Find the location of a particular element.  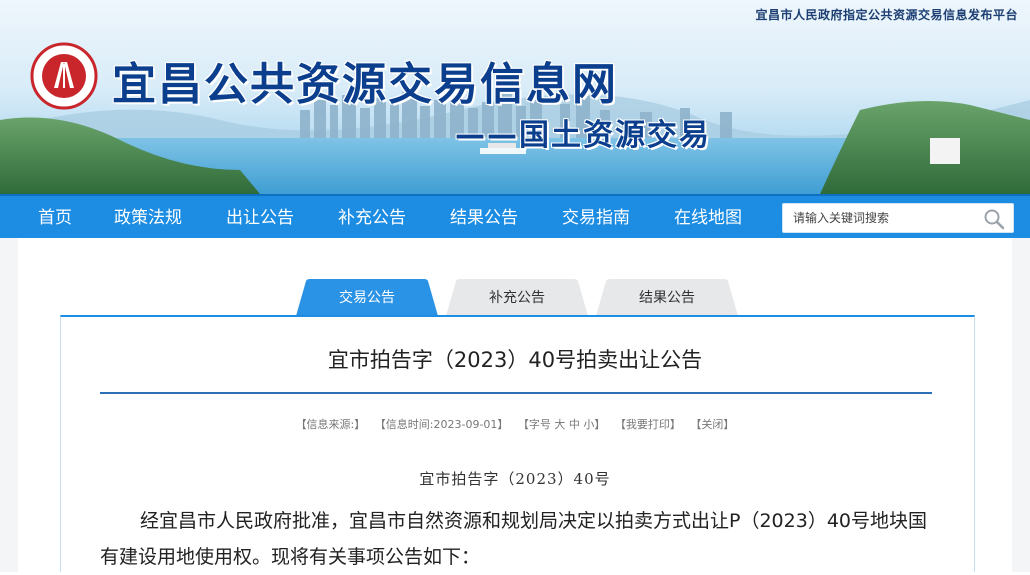

article-title: 宜市拍告字（2023）40号拍卖出让公告 is located at coordinates (515, 360).